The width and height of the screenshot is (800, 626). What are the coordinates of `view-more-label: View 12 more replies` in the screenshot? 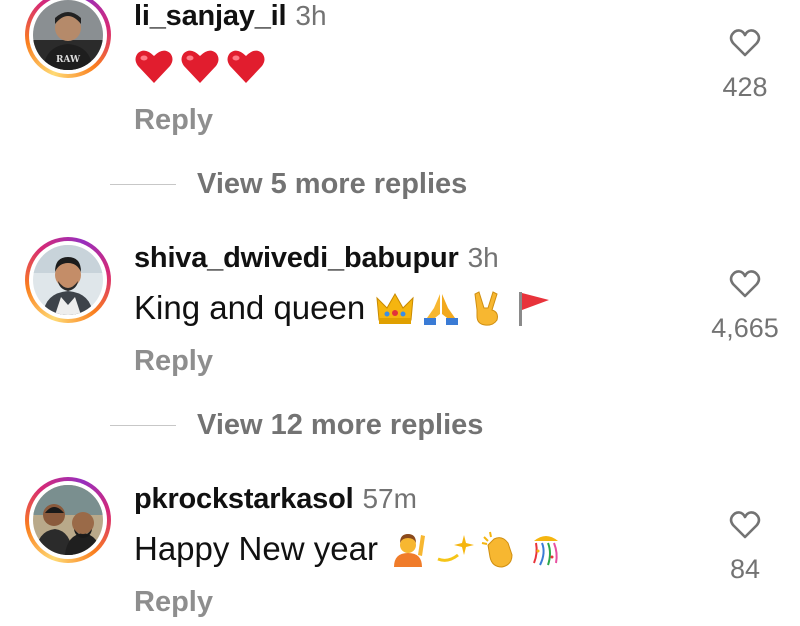 It's located at (340, 425).